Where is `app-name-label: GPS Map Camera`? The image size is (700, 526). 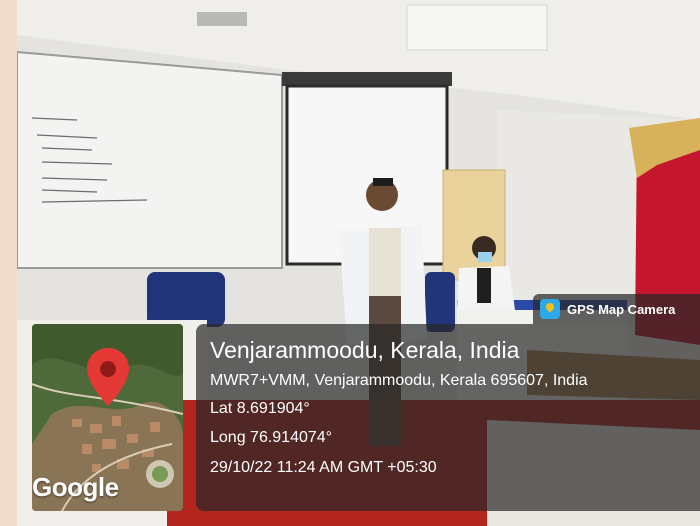
app-name-label: GPS Map Camera is located at coordinates (621, 309).